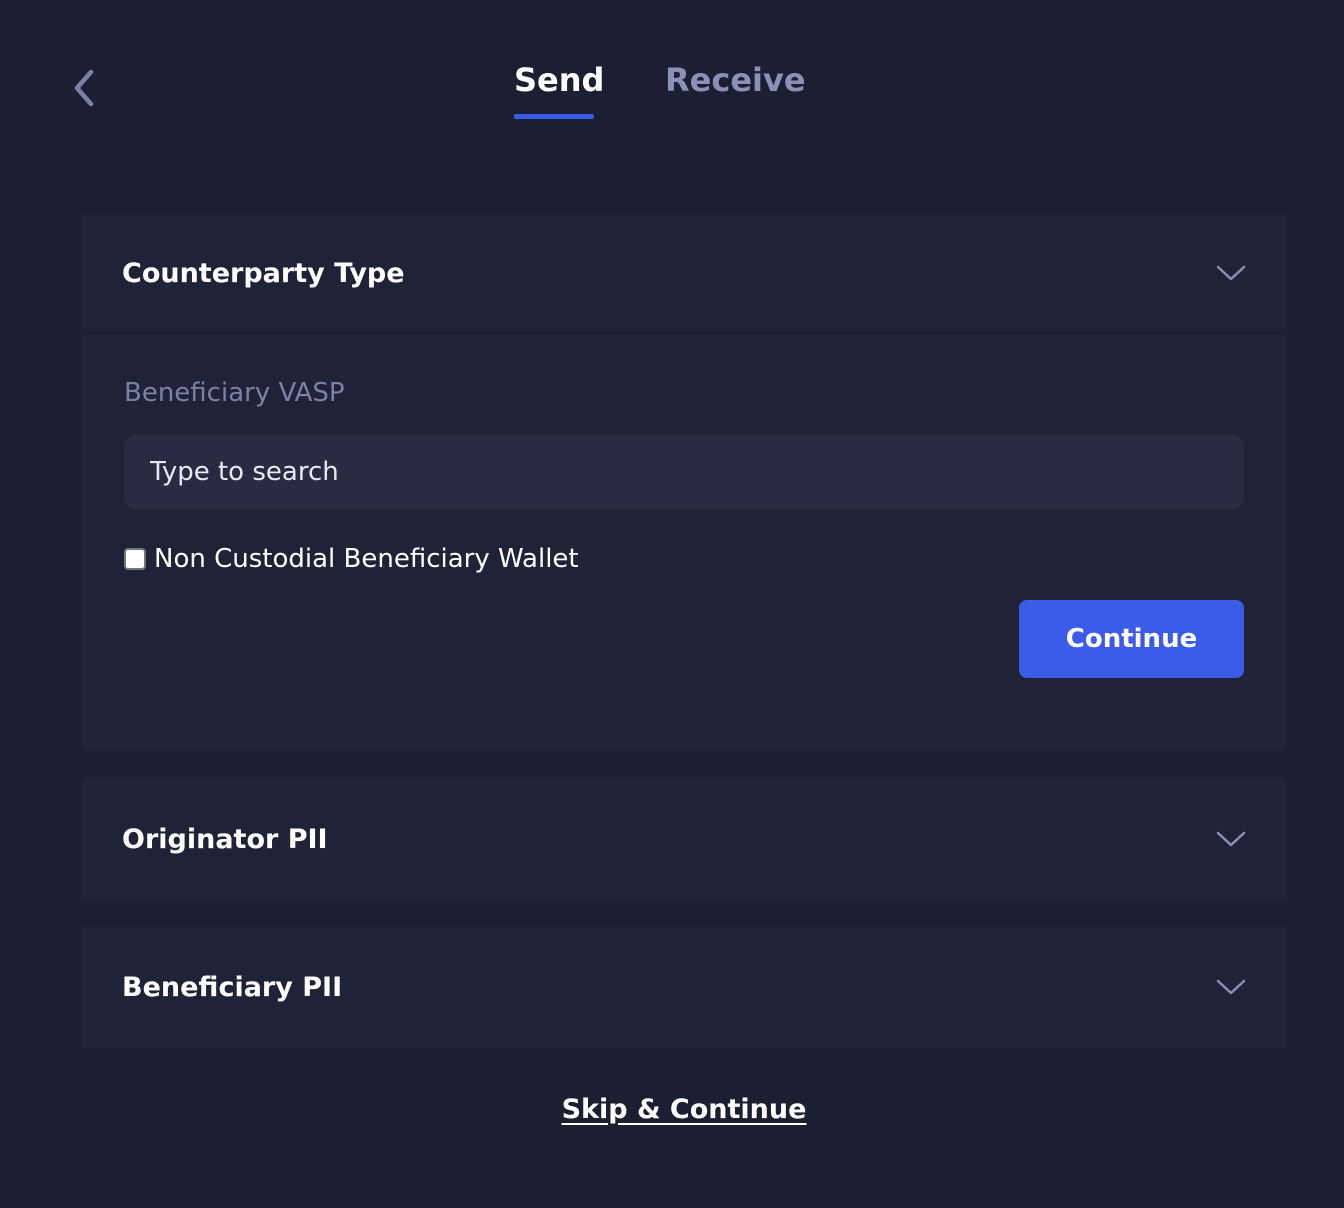 This screenshot has width=1344, height=1208. I want to click on originator-pii-title: Originator PII, so click(225, 839).